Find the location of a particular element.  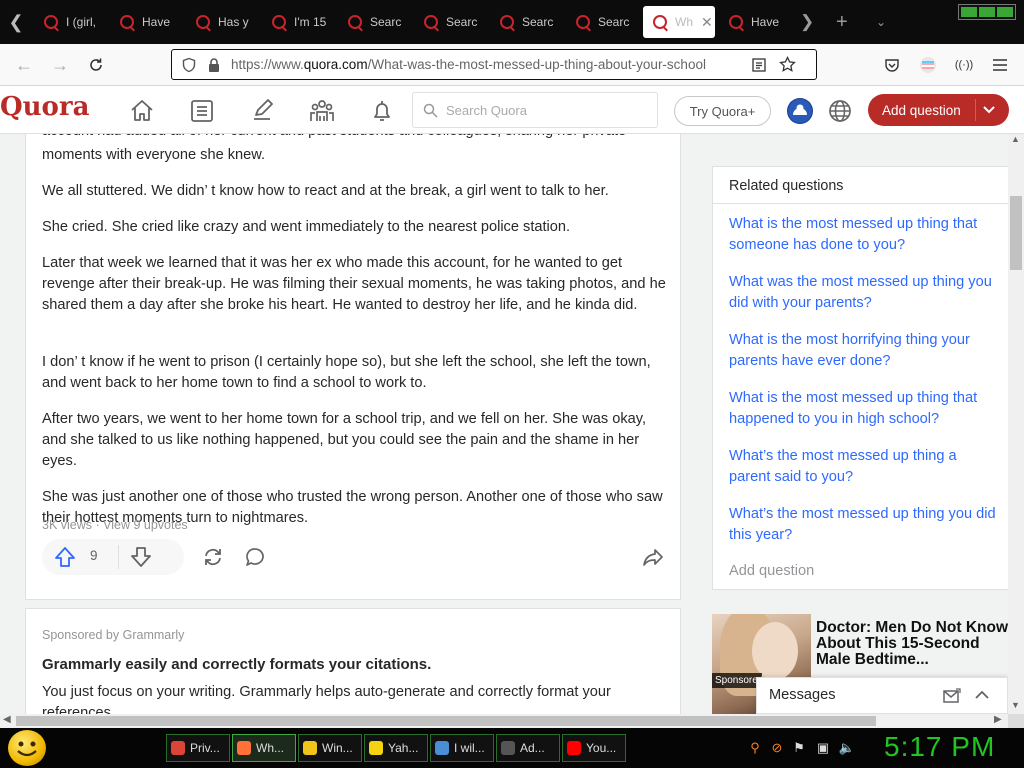

lock-icon is located at coordinates (214, 65).